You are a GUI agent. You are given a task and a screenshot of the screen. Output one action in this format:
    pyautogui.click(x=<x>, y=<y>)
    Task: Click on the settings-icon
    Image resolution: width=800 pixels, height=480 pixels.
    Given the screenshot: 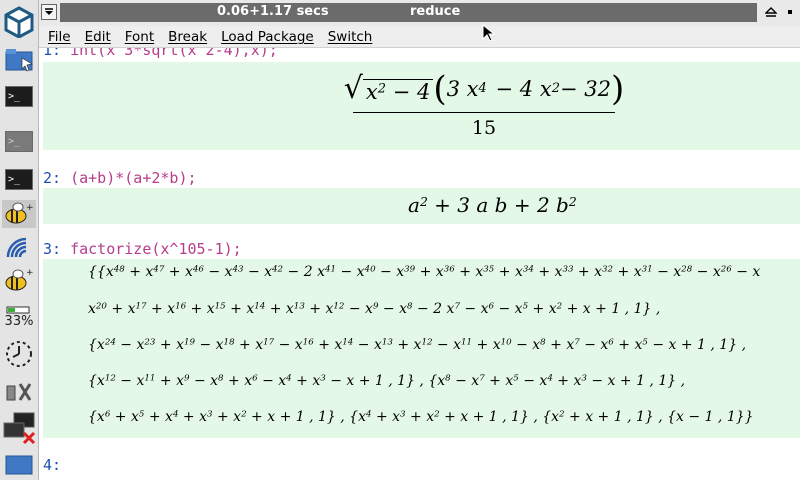 What is the action you would take?
    pyautogui.click(x=19, y=392)
    